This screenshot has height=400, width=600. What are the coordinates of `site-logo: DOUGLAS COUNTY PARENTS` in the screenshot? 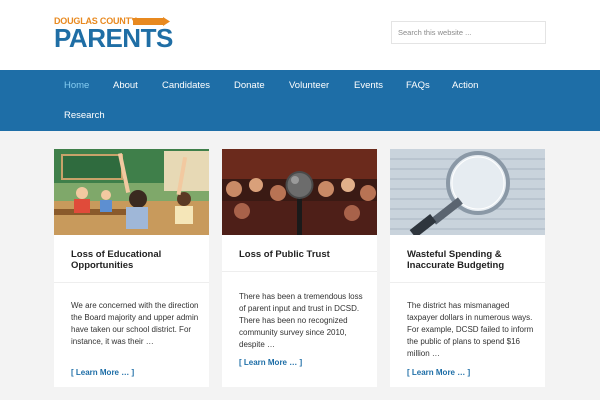 It's located at (113, 34).